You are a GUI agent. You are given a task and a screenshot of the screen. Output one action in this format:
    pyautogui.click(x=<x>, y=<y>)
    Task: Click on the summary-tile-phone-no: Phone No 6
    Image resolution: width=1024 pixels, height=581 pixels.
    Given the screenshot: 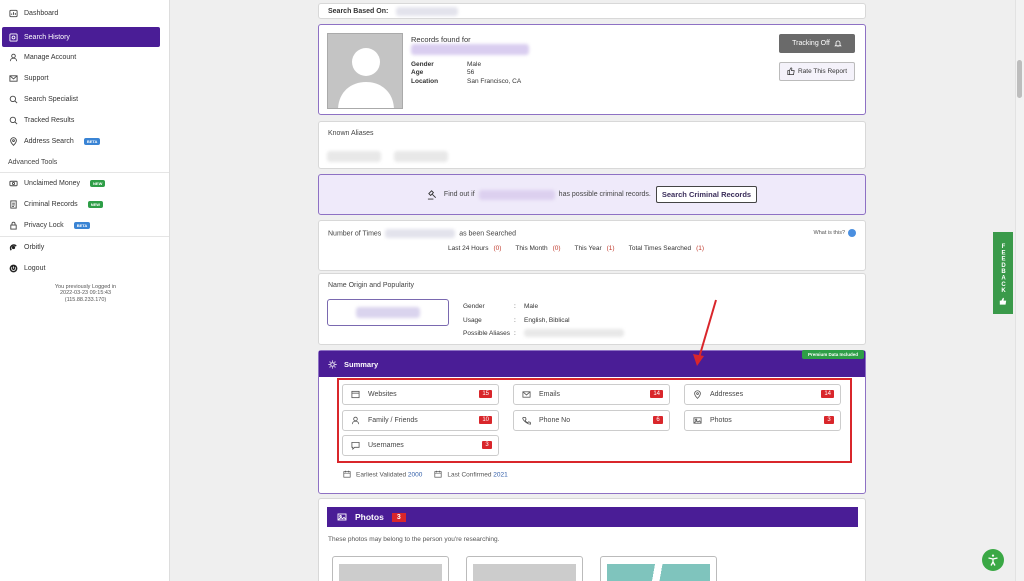 What is the action you would take?
    pyautogui.click(x=591, y=420)
    